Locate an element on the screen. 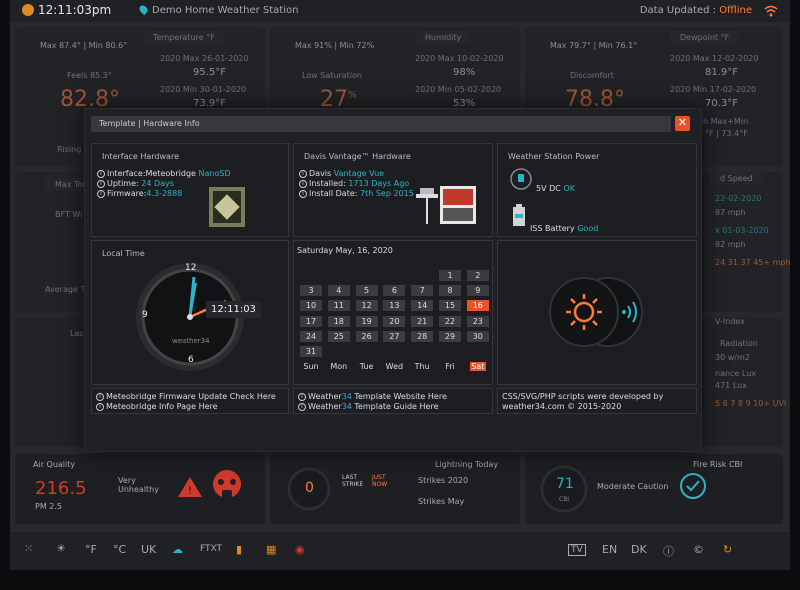 The image size is (800, 590). wifi-icon is located at coordinates (771, 11).